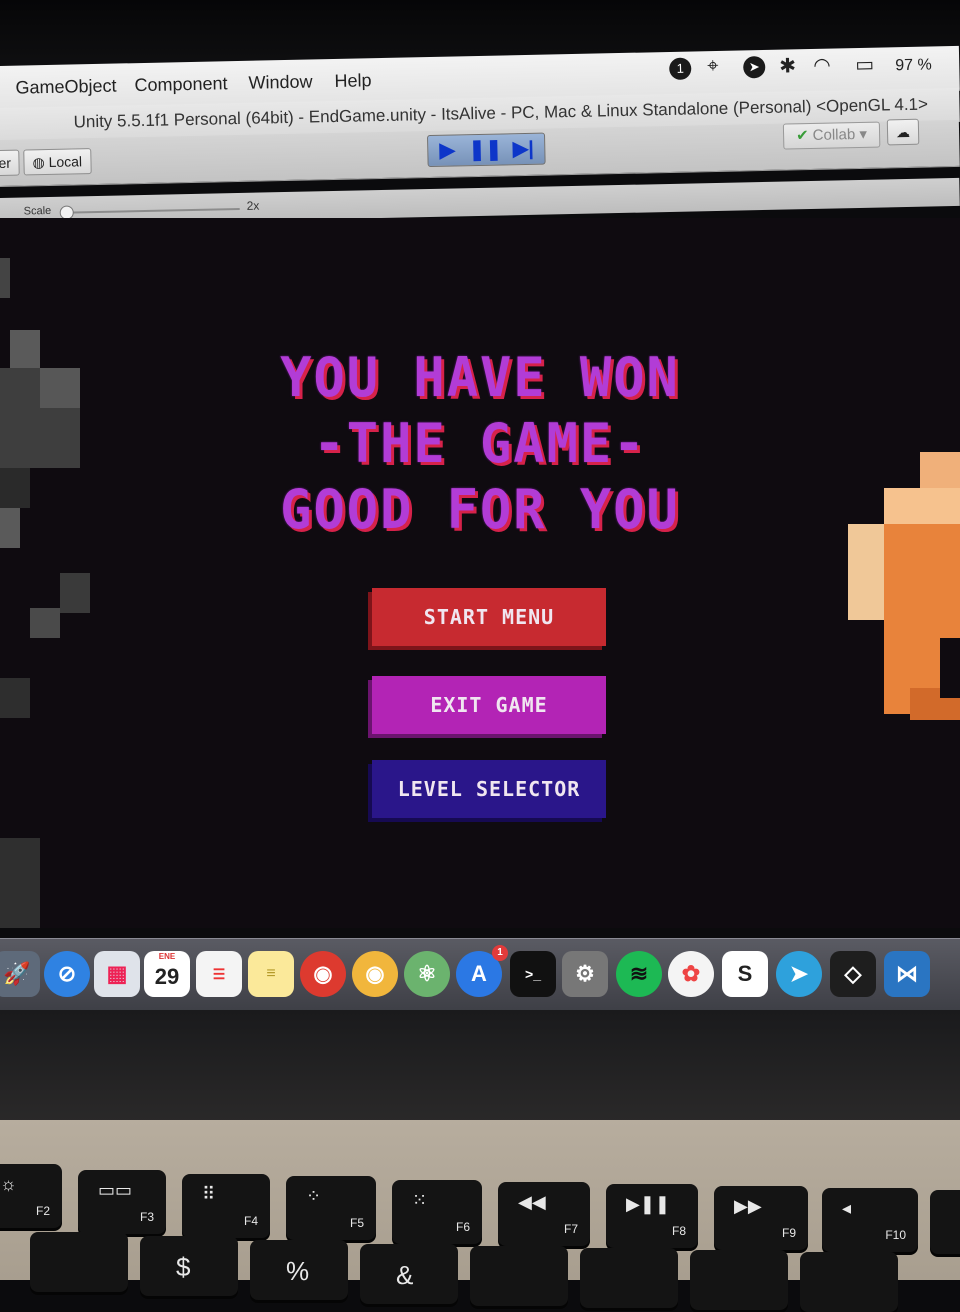  I want to click on battery-percentage: 97 %, so click(913, 65).